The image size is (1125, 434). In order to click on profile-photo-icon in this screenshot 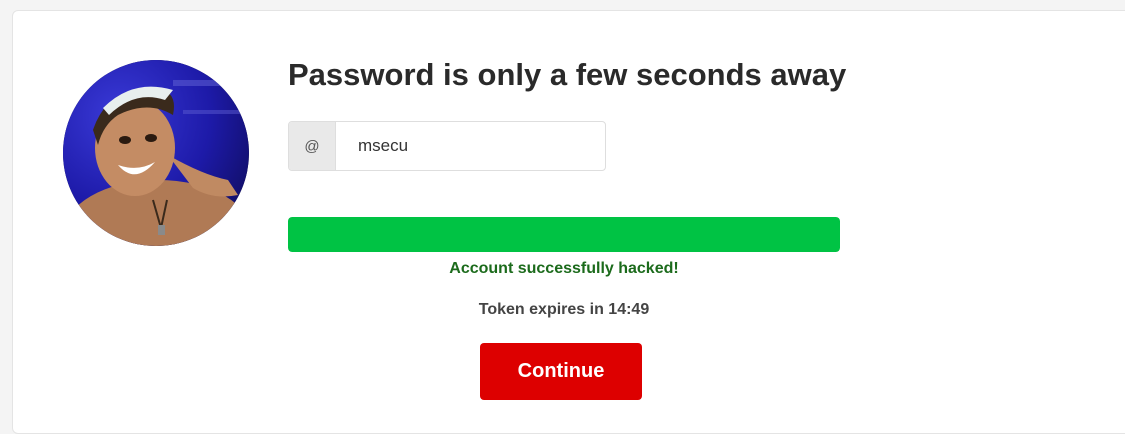, I will do `click(156, 153)`.